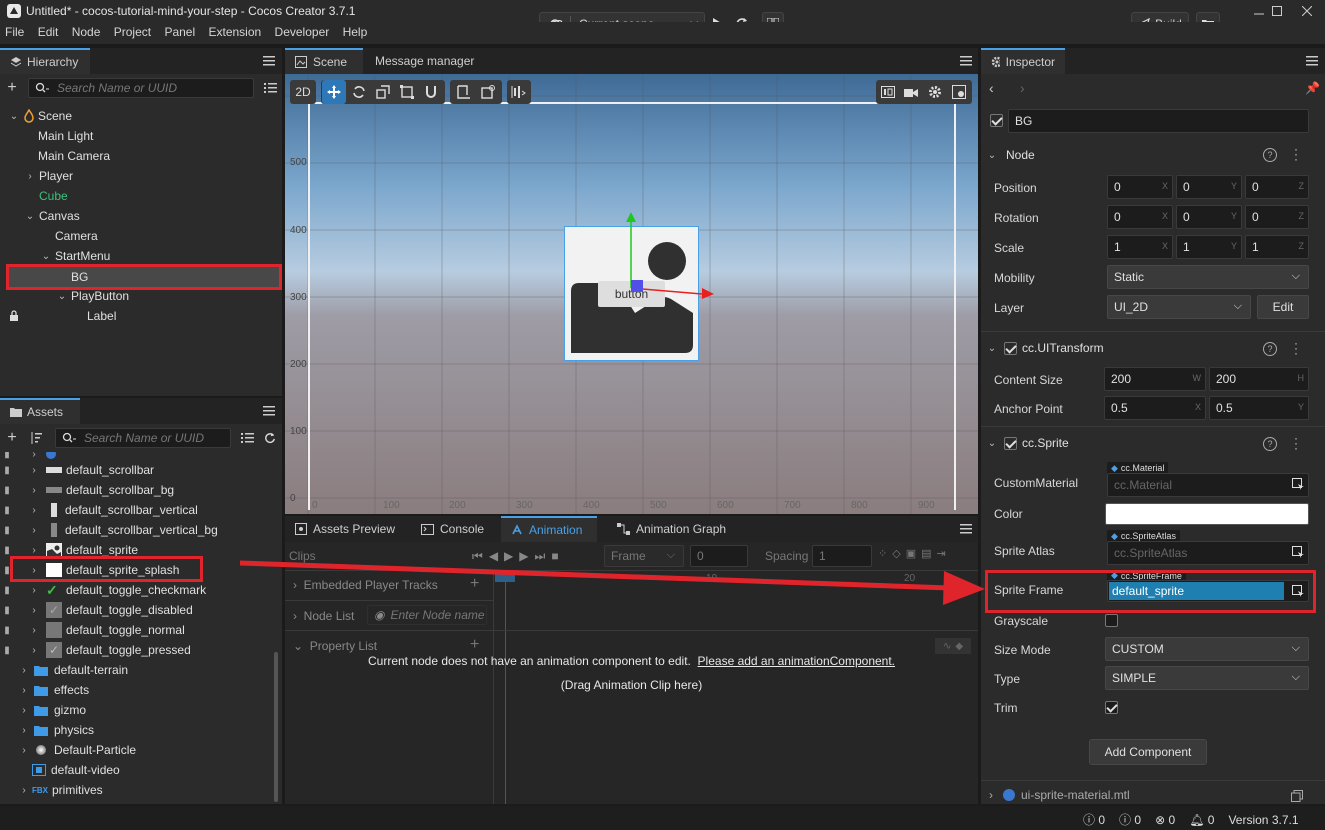 The width and height of the screenshot is (1325, 830). I want to click on list-item: ▮ › default_scrollbar_bg, so click(87, 490).